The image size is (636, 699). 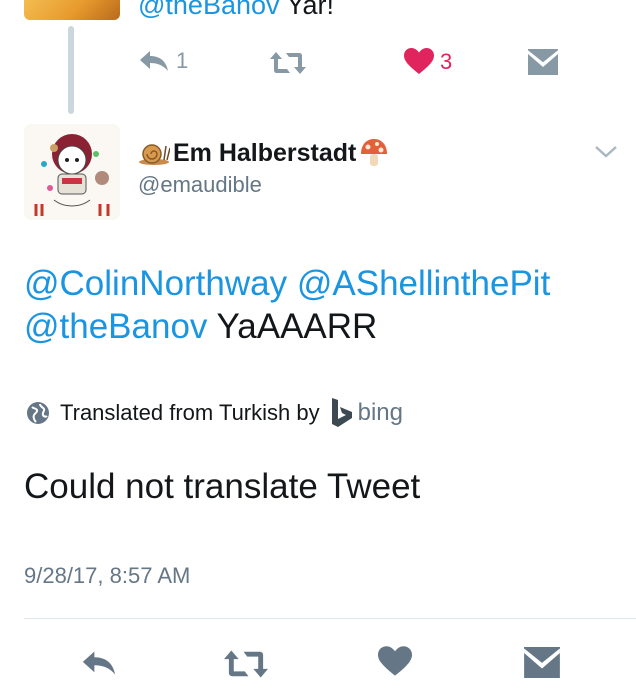 What do you see at coordinates (182, 60) in the screenshot?
I see `previous-reply-count: 1` at bounding box center [182, 60].